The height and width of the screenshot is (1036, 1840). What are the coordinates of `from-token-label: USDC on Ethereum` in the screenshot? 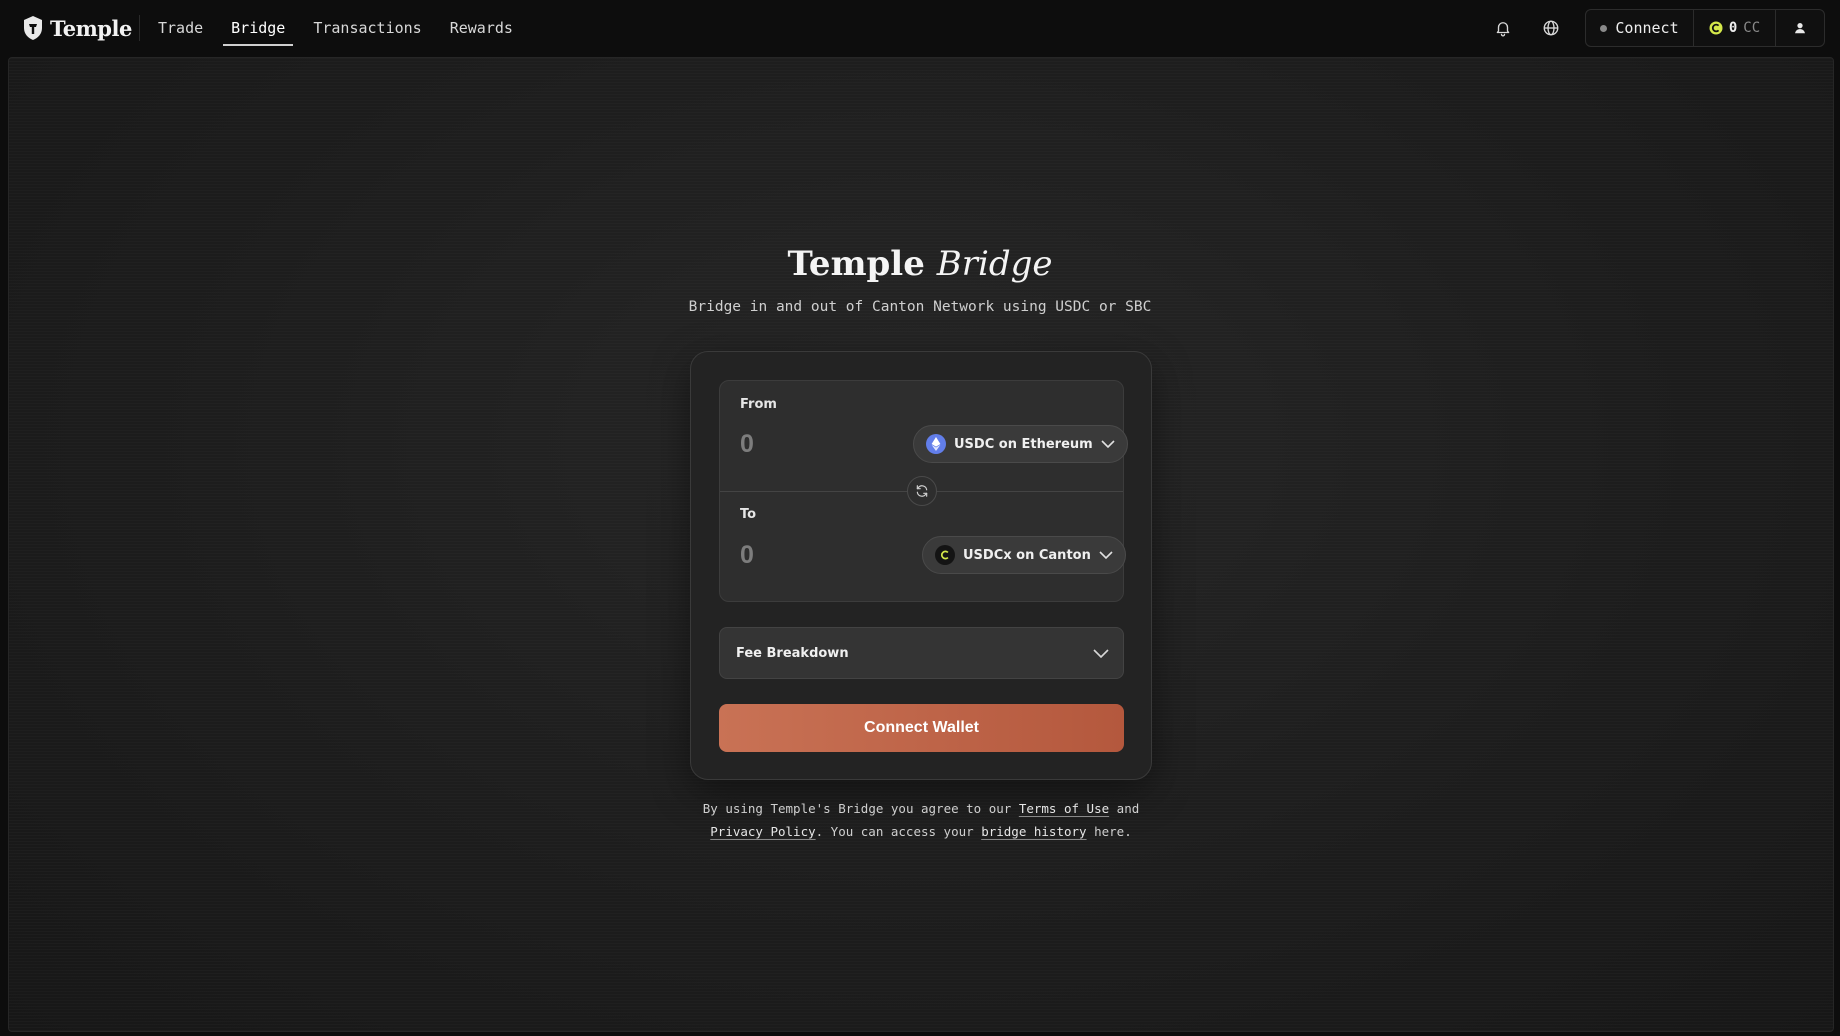 It's located at (1023, 444).